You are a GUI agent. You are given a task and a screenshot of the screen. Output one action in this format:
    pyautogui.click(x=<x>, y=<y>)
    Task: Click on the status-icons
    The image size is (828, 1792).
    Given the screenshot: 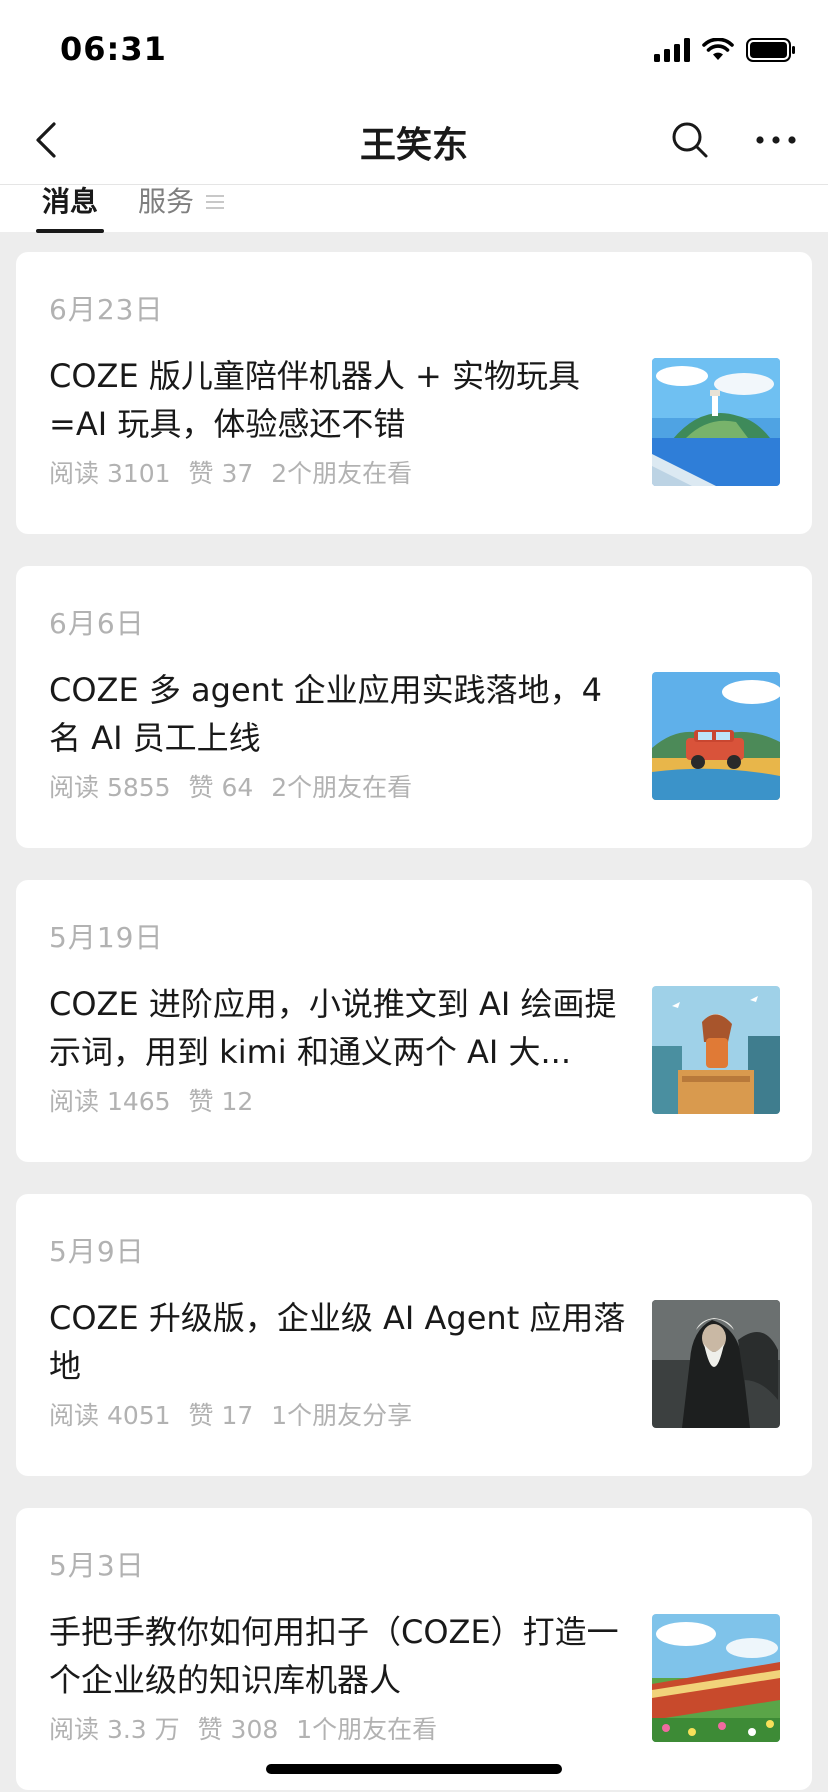 What is the action you would take?
    pyautogui.click(x=725, y=50)
    